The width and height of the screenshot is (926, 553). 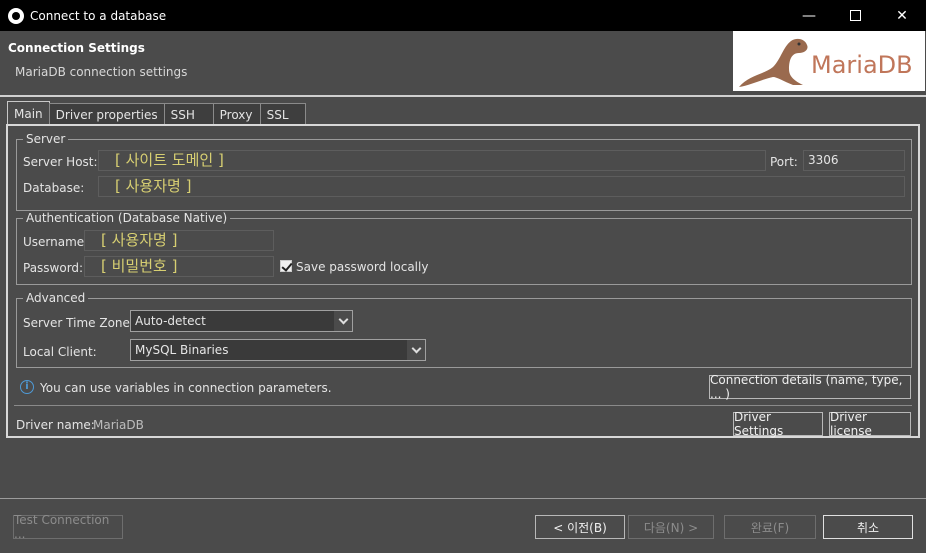 I want to click on advanced-legend: Advanced, so click(x=56, y=298).